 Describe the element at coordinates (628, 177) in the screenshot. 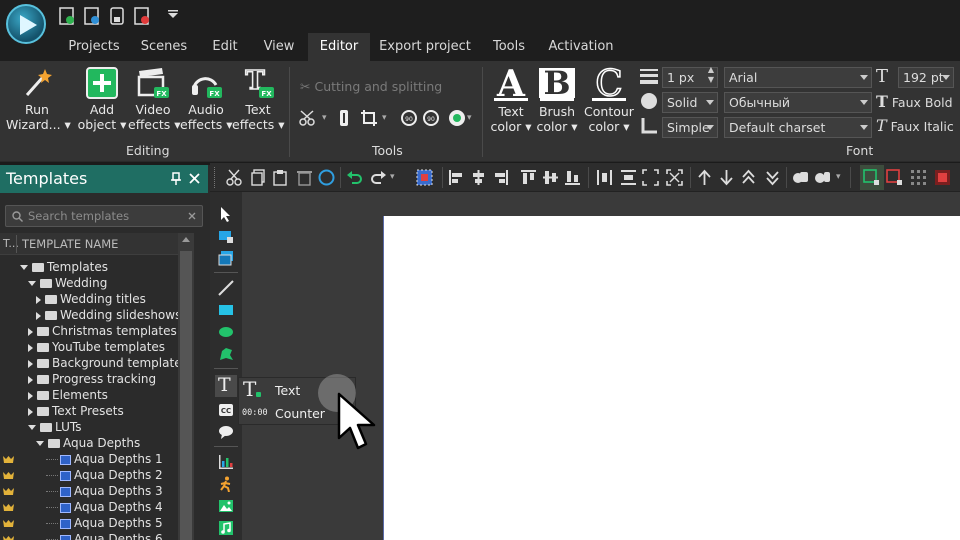

I see `distribute-vertical-icon` at that location.